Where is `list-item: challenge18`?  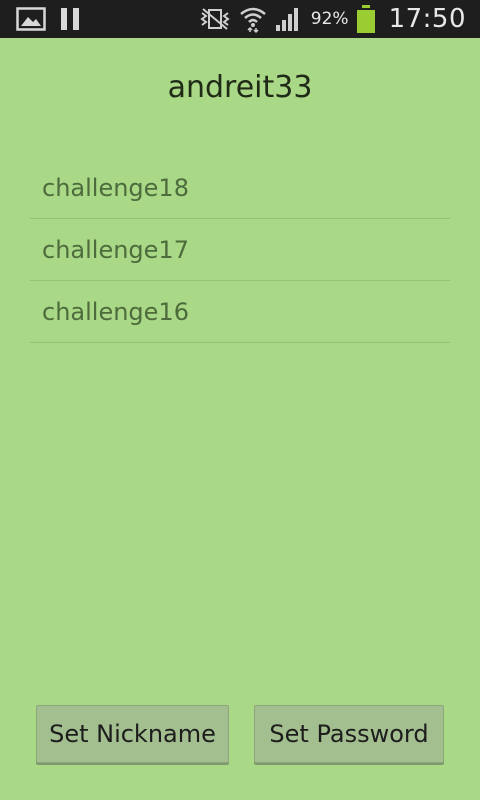
list-item: challenge18 is located at coordinates (240, 188).